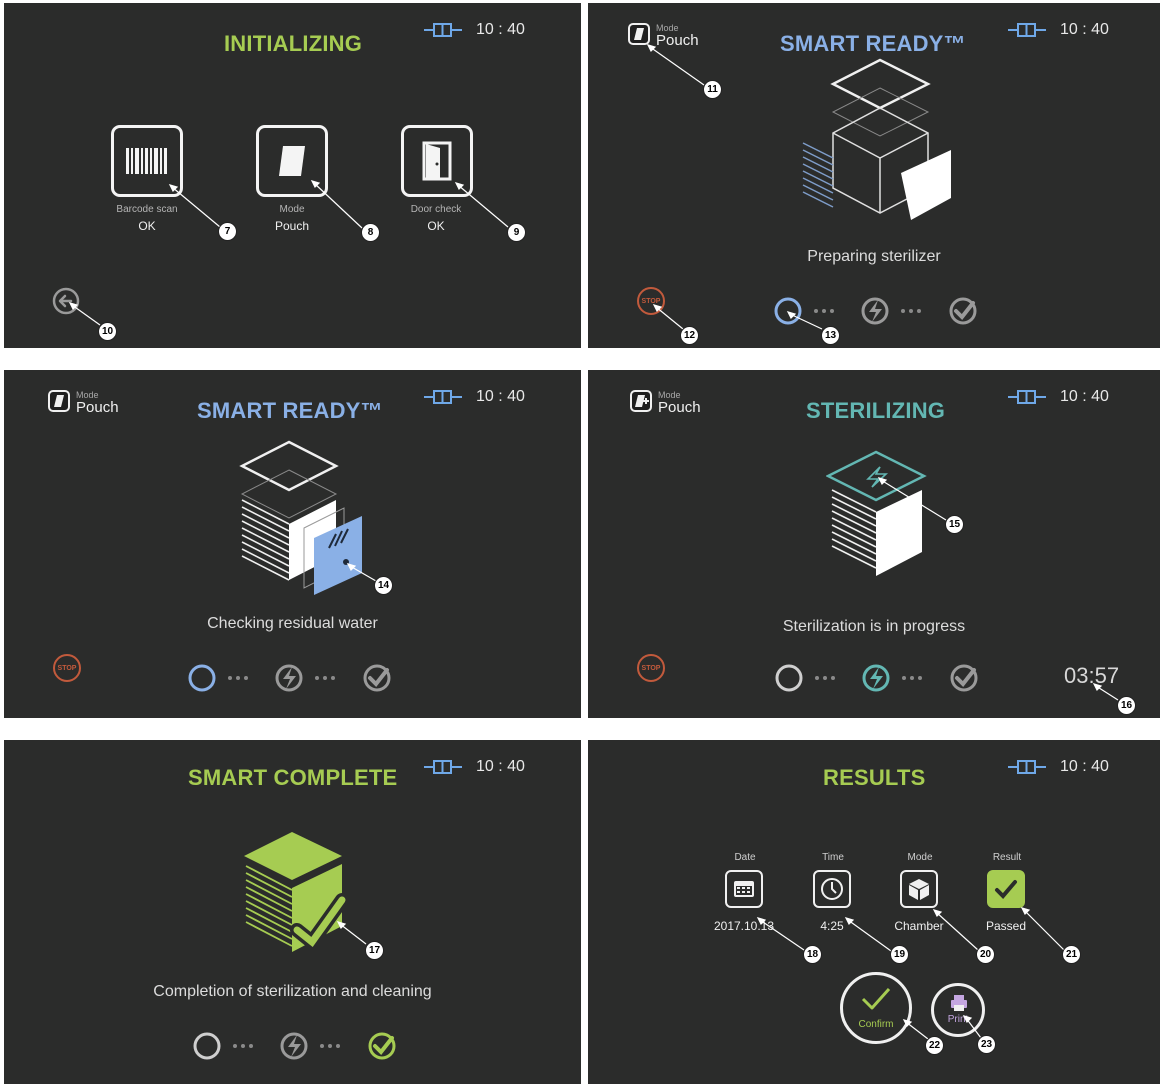 Image resolution: width=1161 pixels, height=1084 pixels. I want to click on callout-12: 12, so click(689, 335).